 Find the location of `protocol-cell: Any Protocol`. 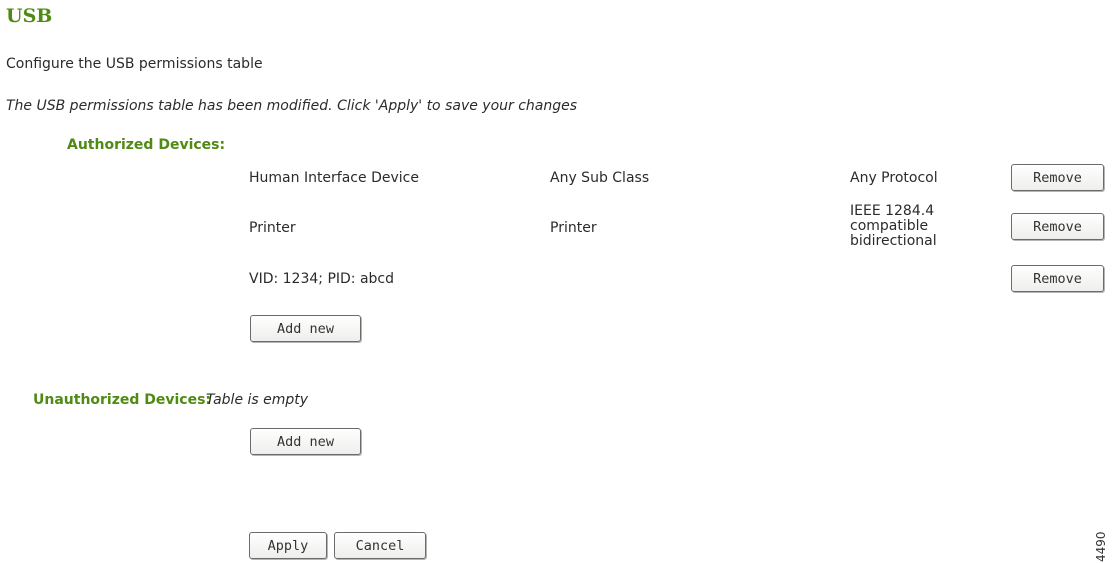

protocol-cell: Any Protocol is located at coordinates (894, 178).